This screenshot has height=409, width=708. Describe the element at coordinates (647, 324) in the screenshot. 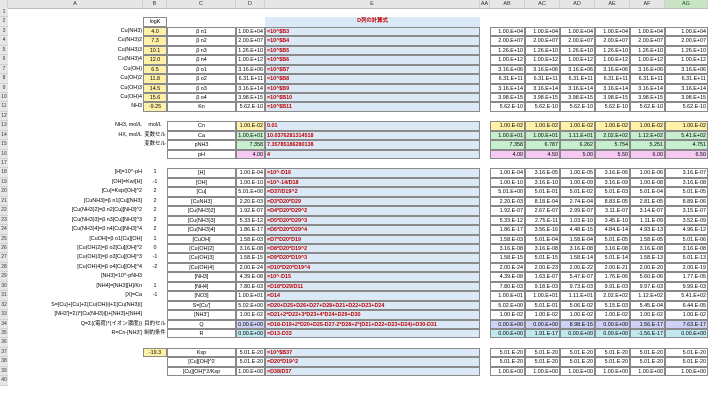

I see `cell-af-34: 1.56.E-17` at that location.